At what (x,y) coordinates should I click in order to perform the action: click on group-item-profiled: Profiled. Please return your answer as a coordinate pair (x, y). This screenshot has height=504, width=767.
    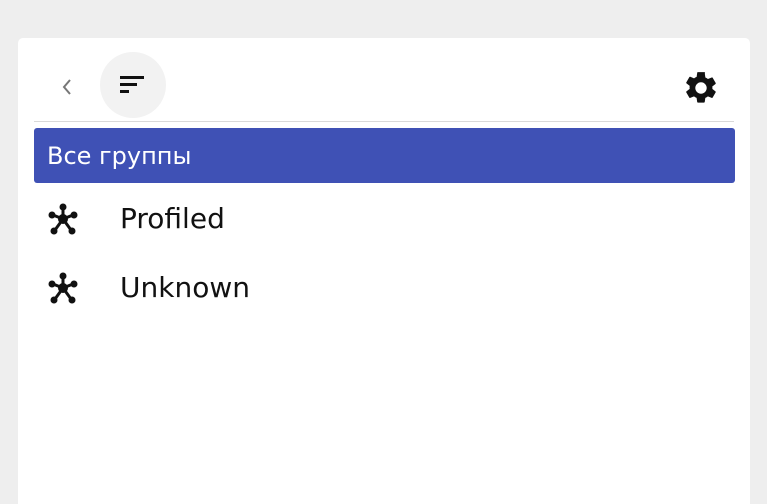
    Looking at the image, I should click on (384, 218).